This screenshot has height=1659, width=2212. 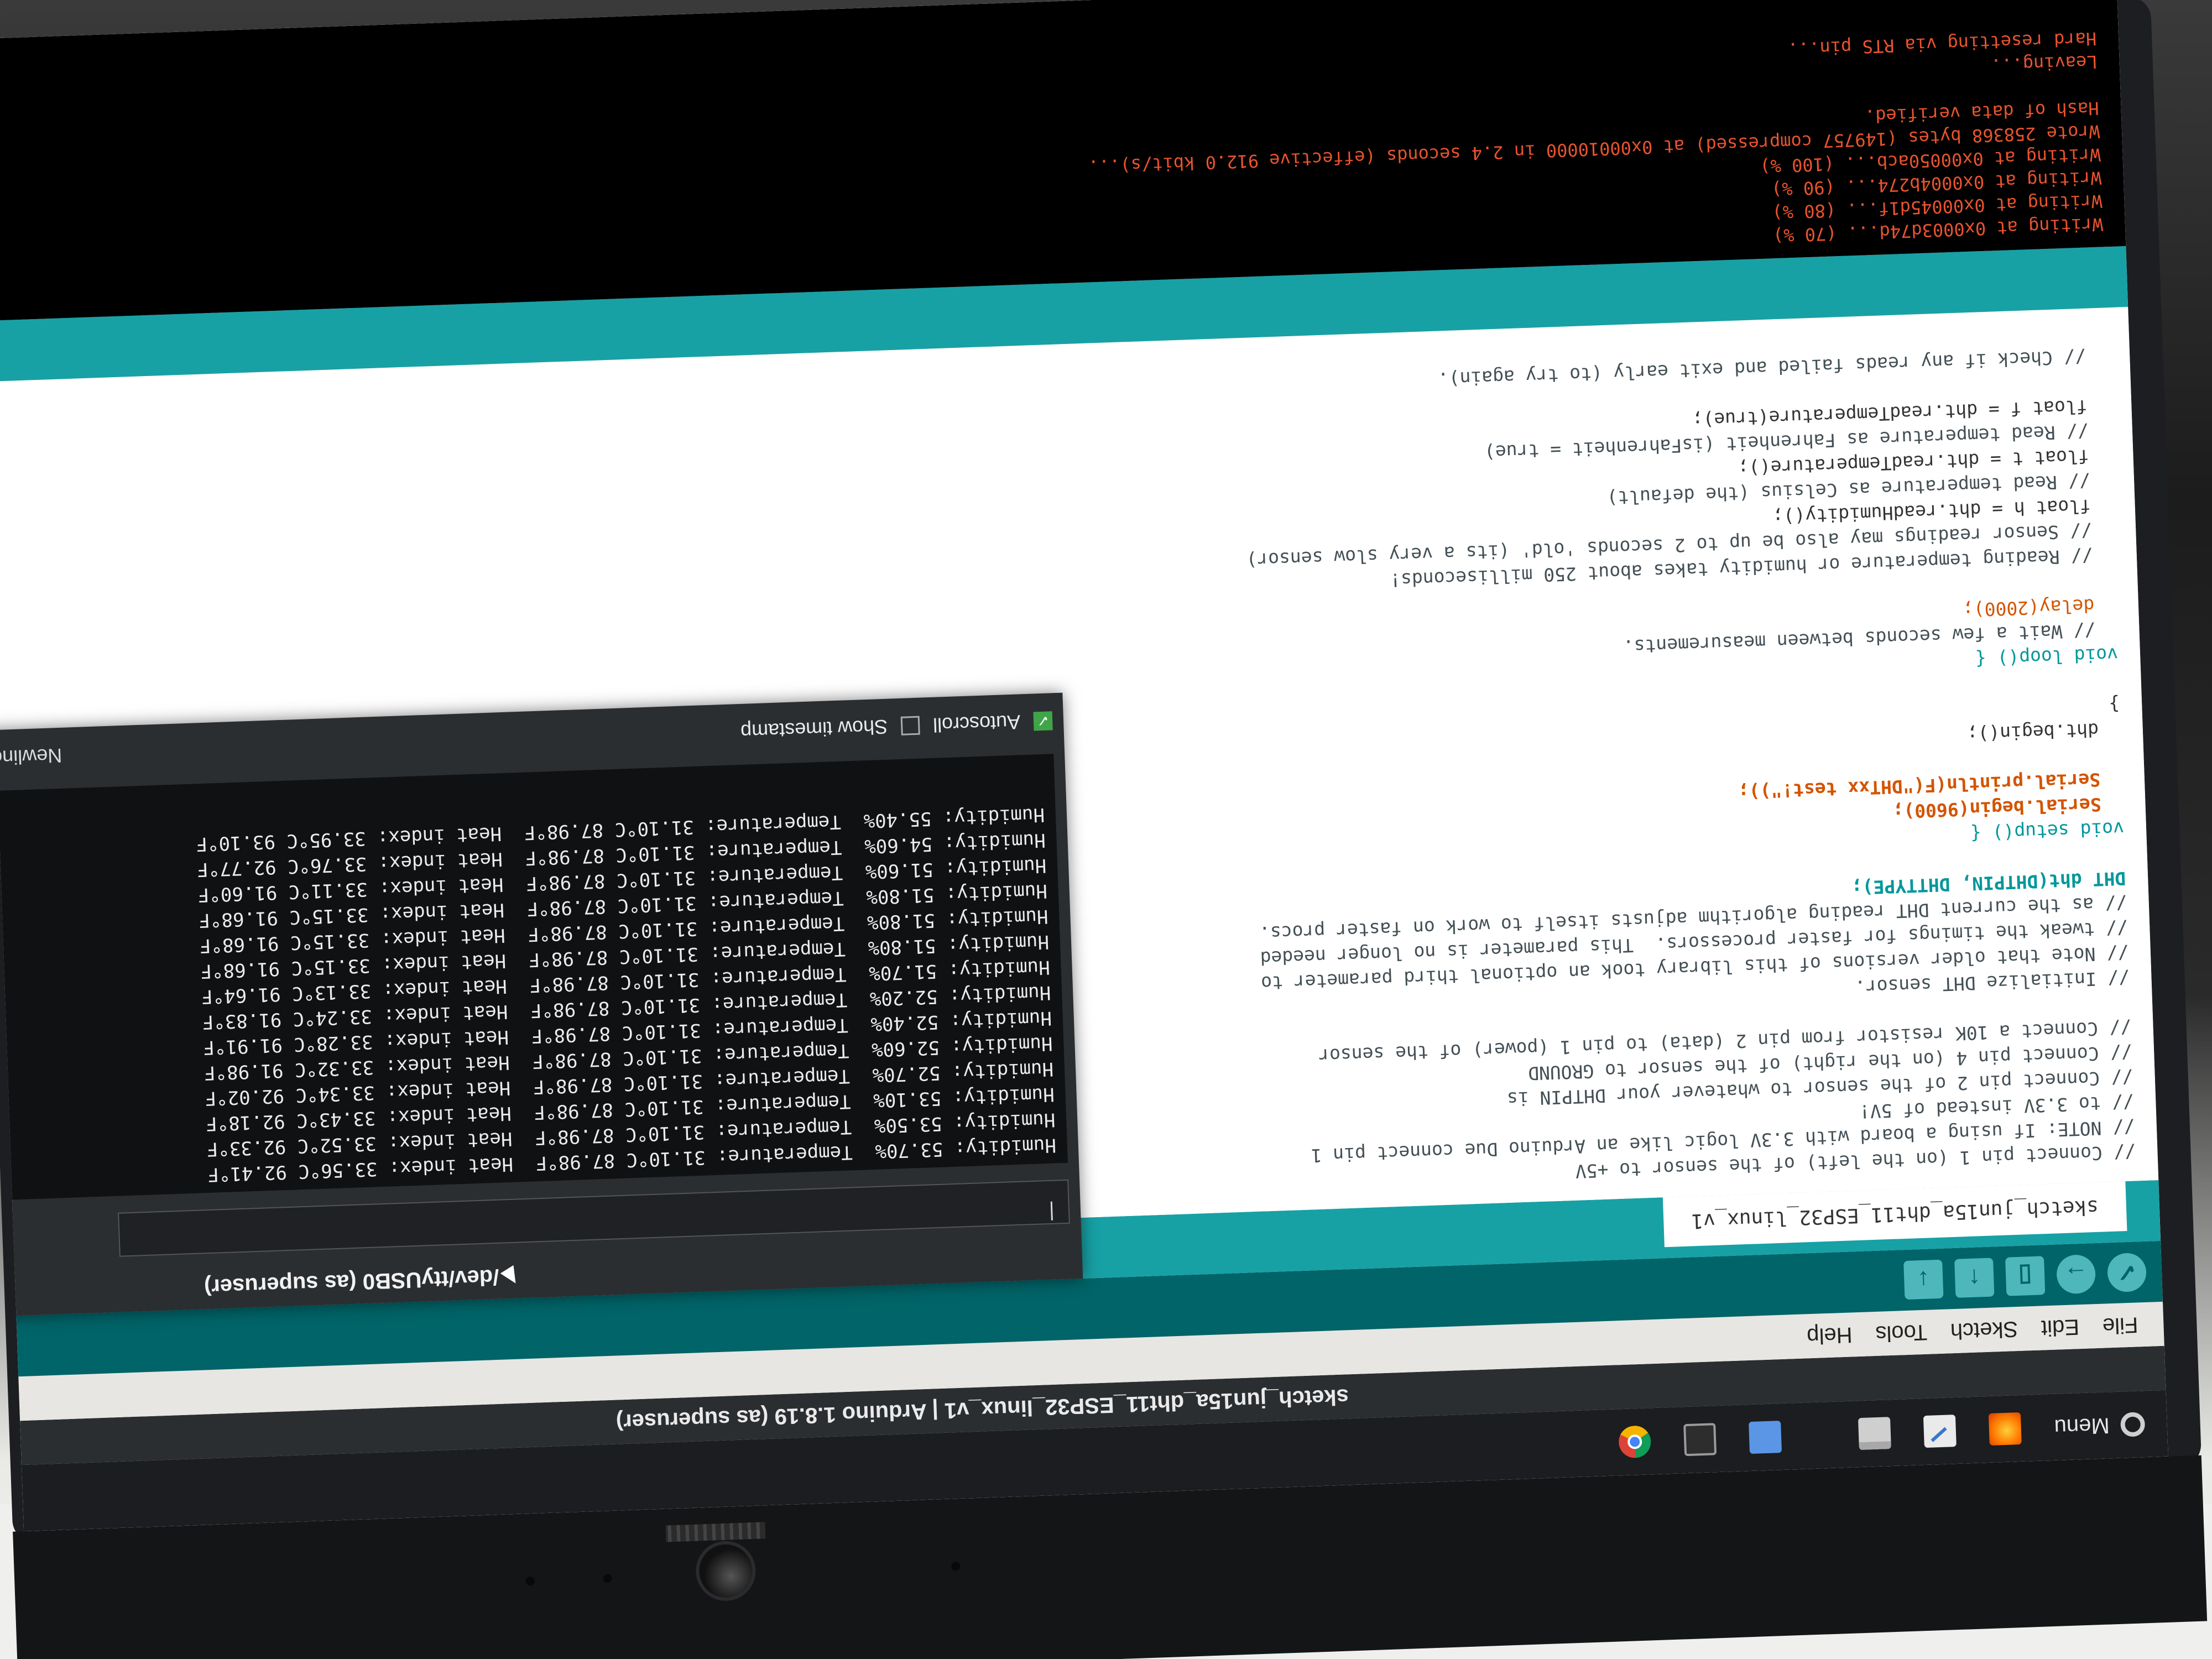 What do you see at coordinates (814, 729) in the screenshot?
I see `show-timestamp-label: Show timestamp` at bounding box center [814, 729].